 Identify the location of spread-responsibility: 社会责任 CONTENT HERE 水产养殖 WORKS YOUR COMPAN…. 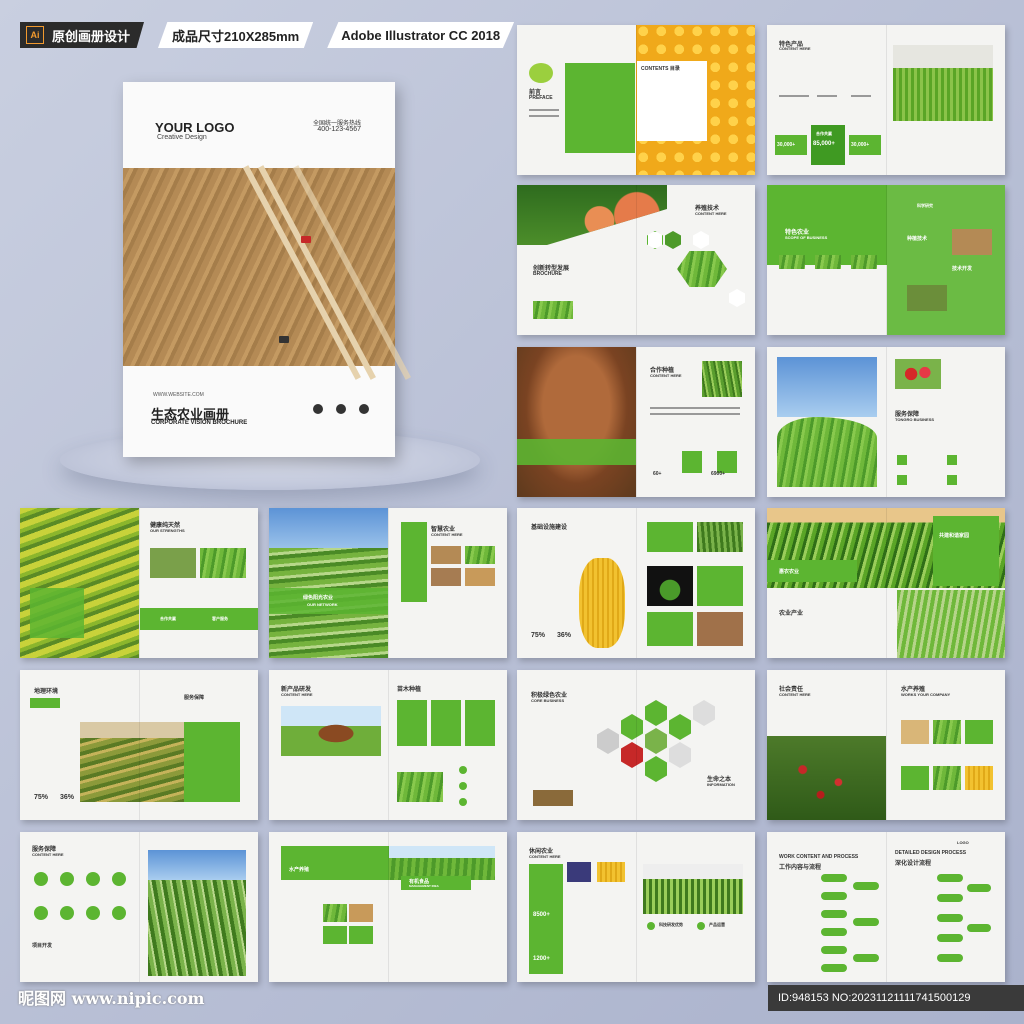
(886, 745).